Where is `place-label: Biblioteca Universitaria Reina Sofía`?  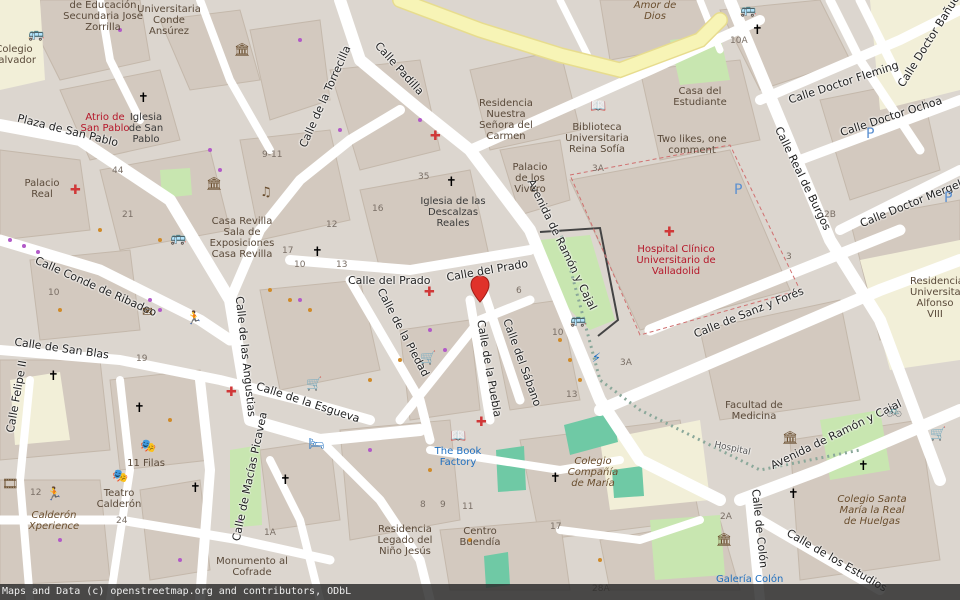
place-label: Biblioteca Universitaria Reina Sofía is located at coordinates (597, 138).